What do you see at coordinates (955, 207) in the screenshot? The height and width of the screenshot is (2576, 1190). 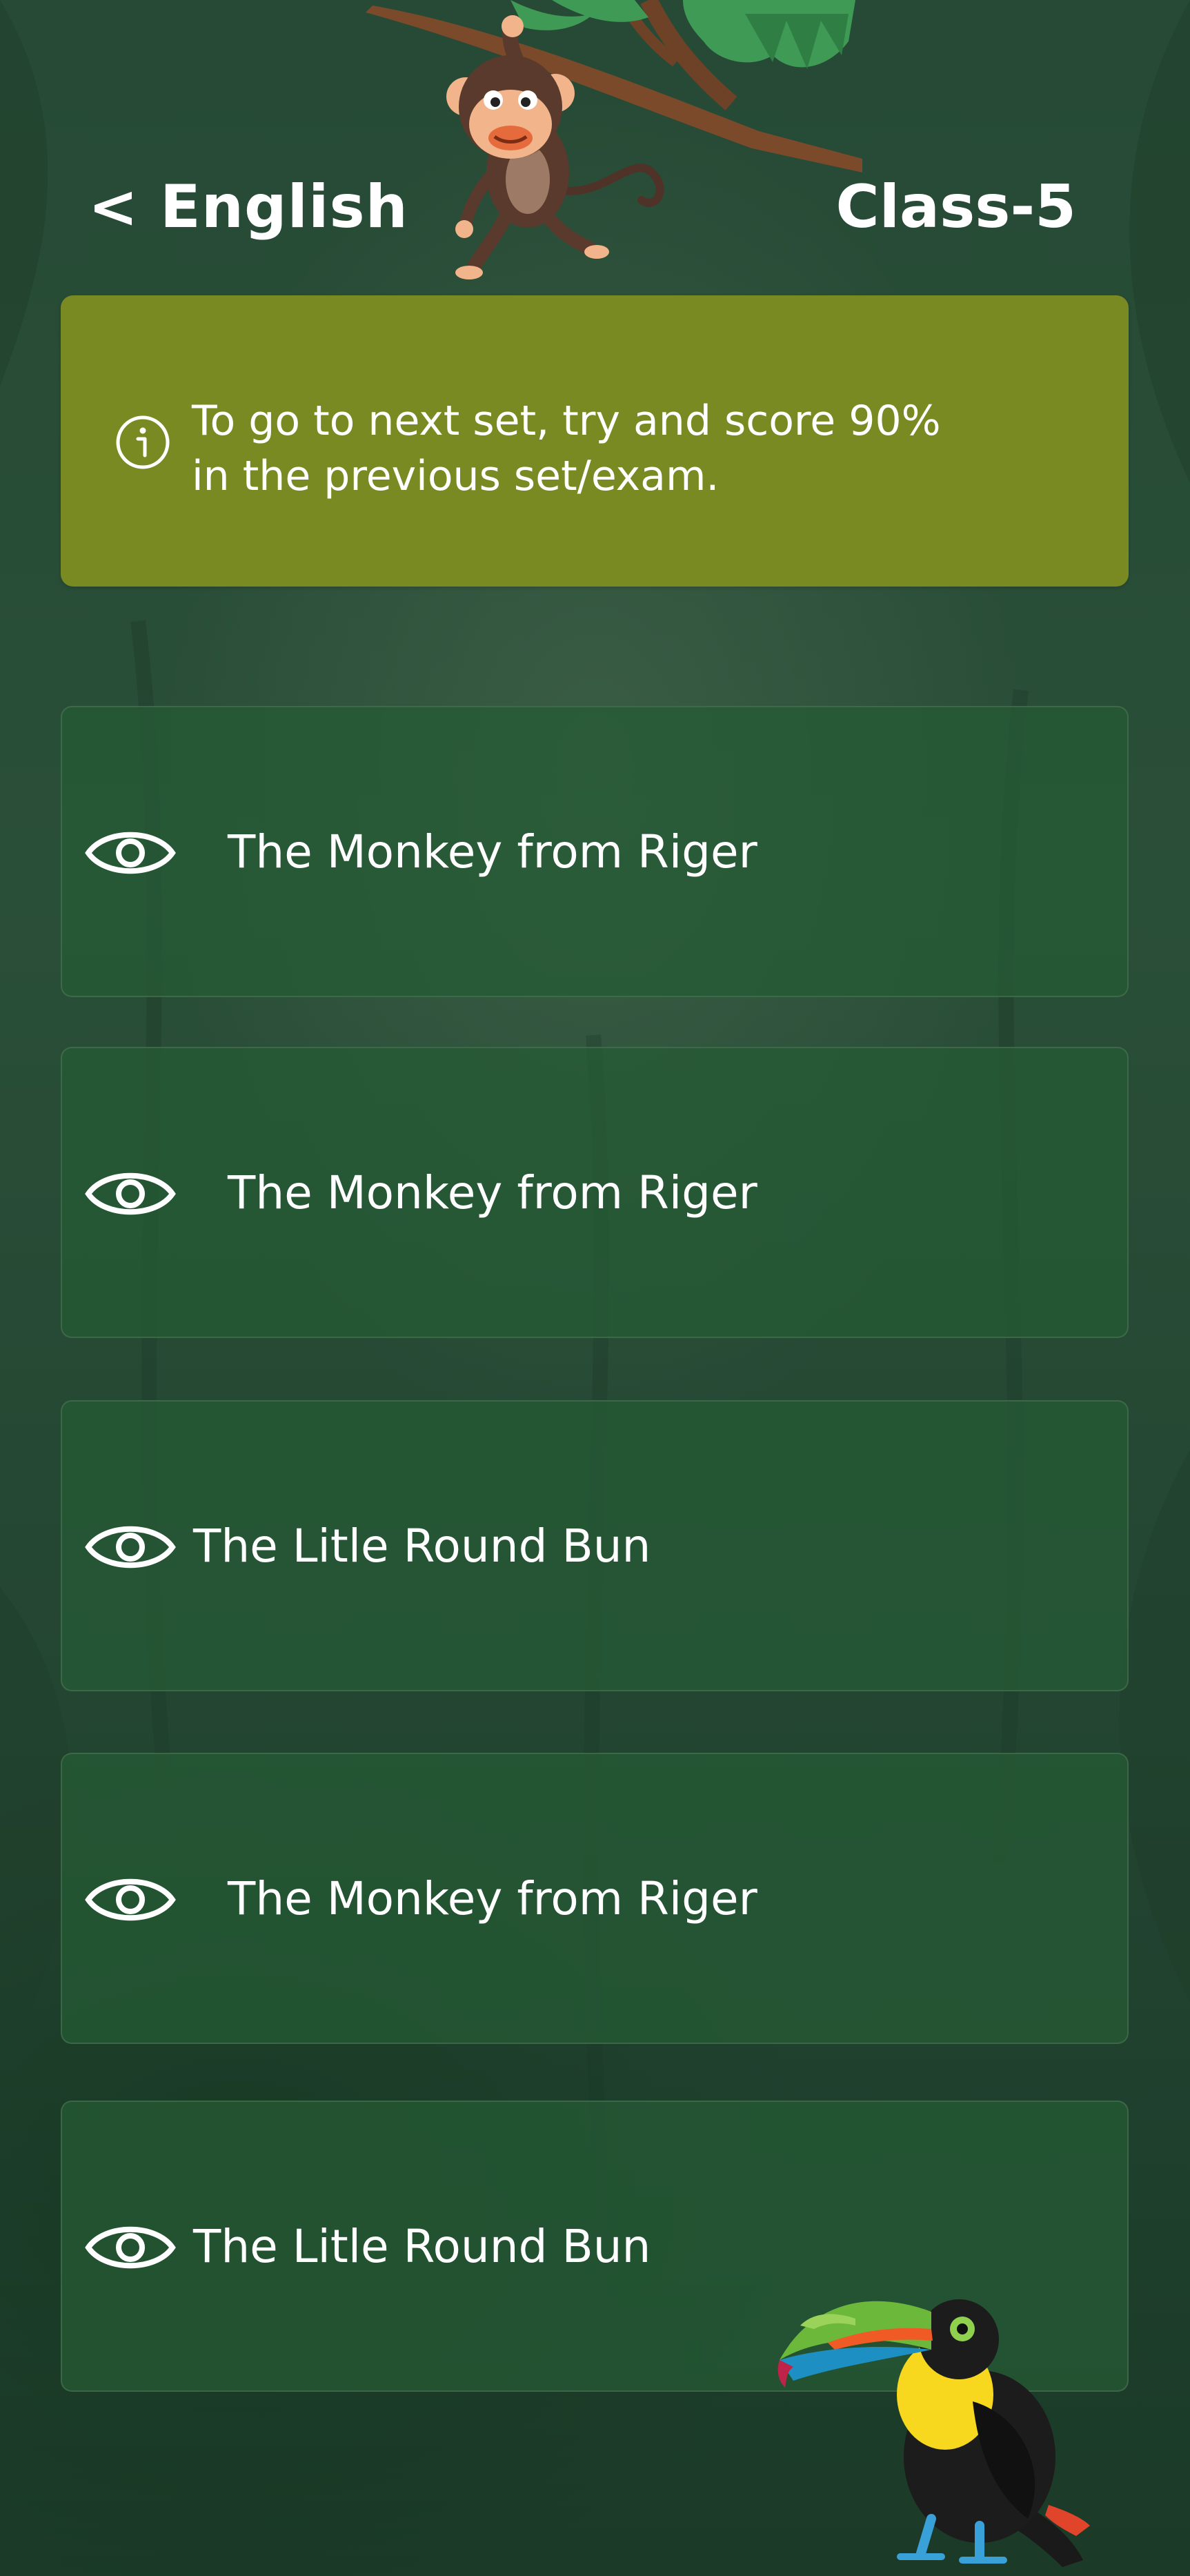 I see `class-label: Class-5` at bounding box center [955, 207].